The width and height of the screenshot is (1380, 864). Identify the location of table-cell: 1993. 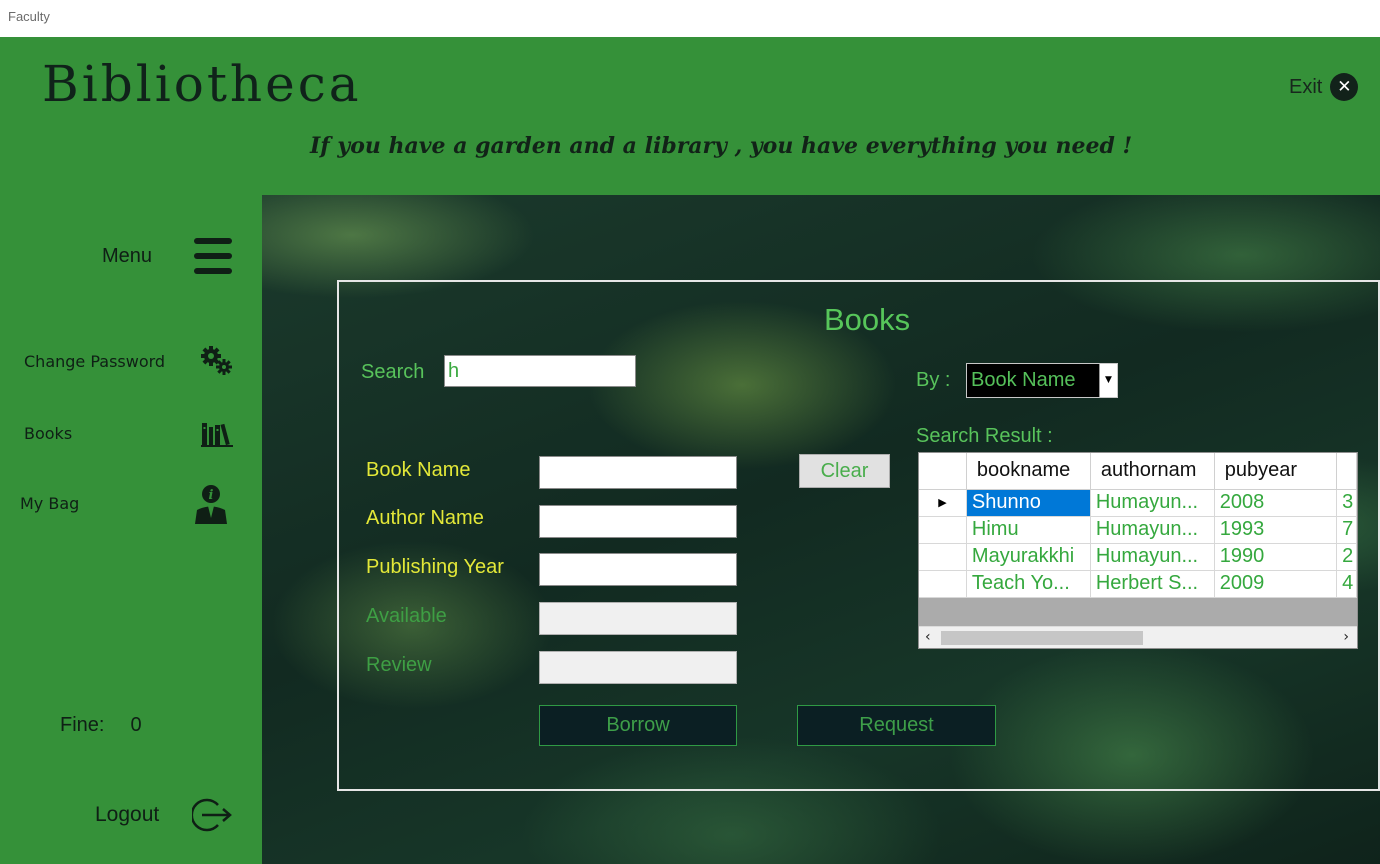
(1276, 530).